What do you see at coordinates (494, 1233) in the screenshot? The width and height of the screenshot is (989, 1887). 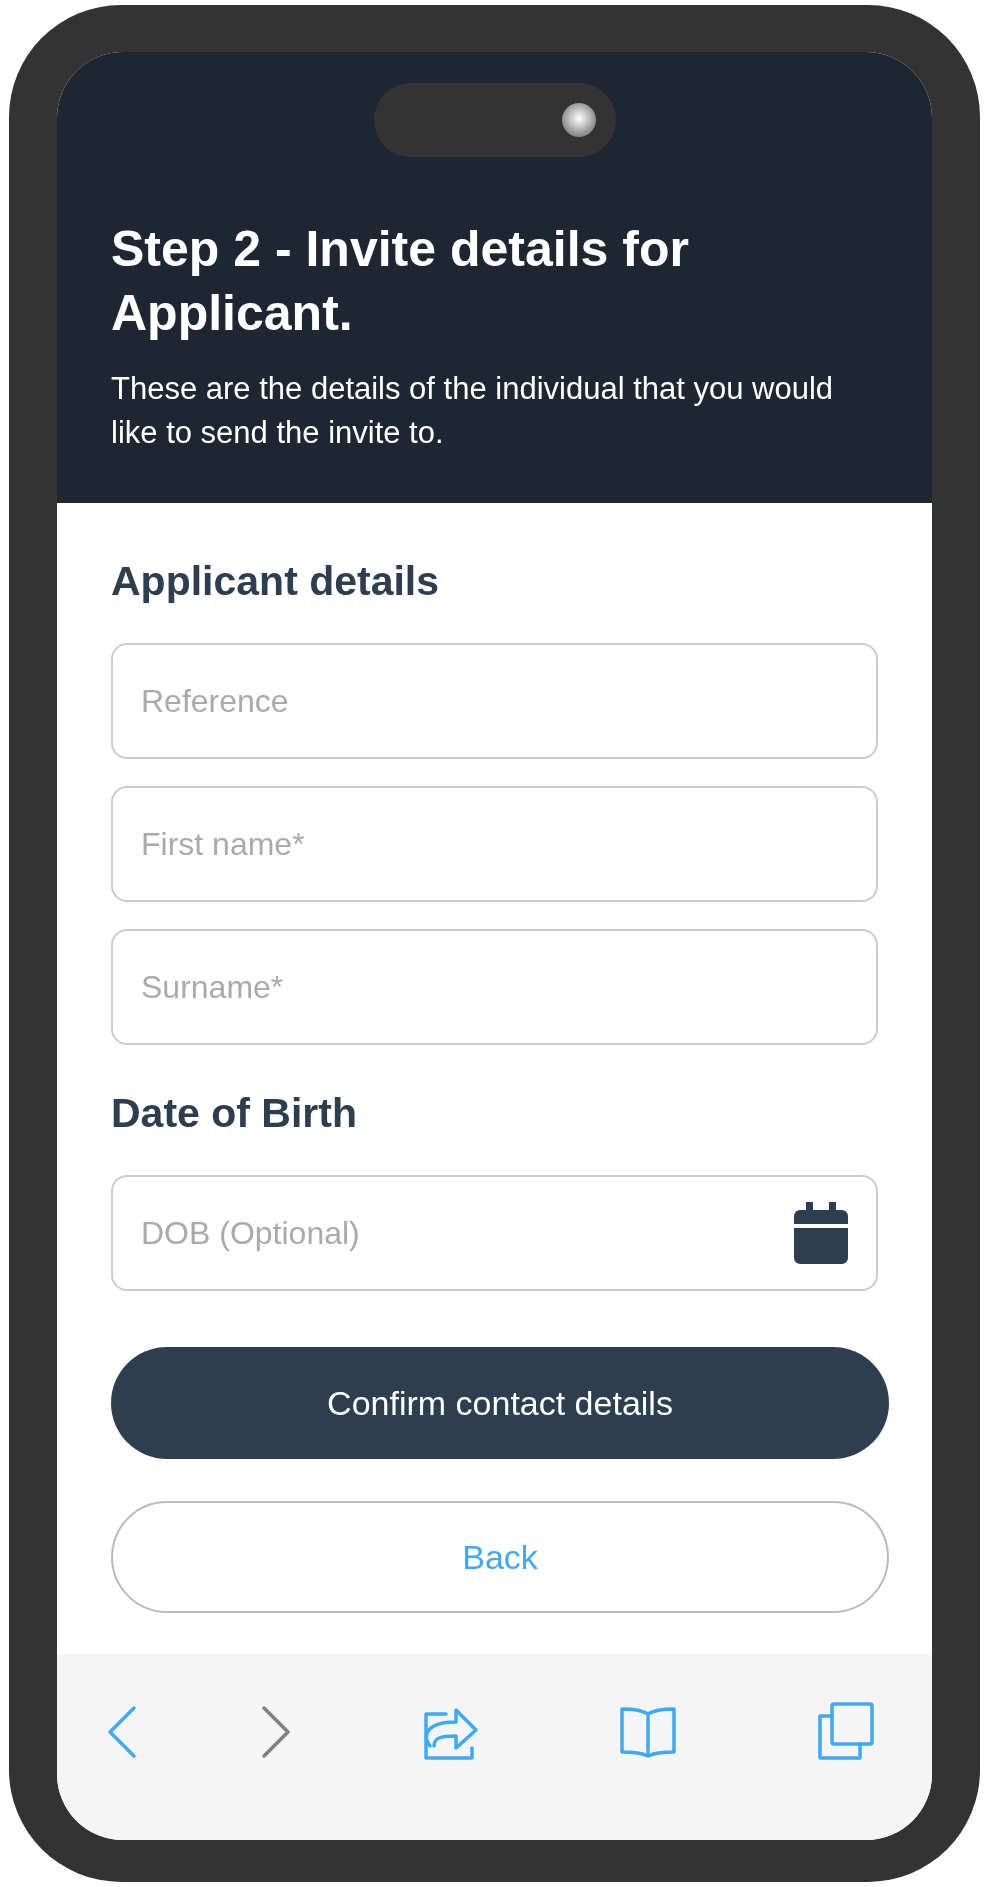 I see `date-field: DOB (Optional)` at bounding box center [494, 1233].